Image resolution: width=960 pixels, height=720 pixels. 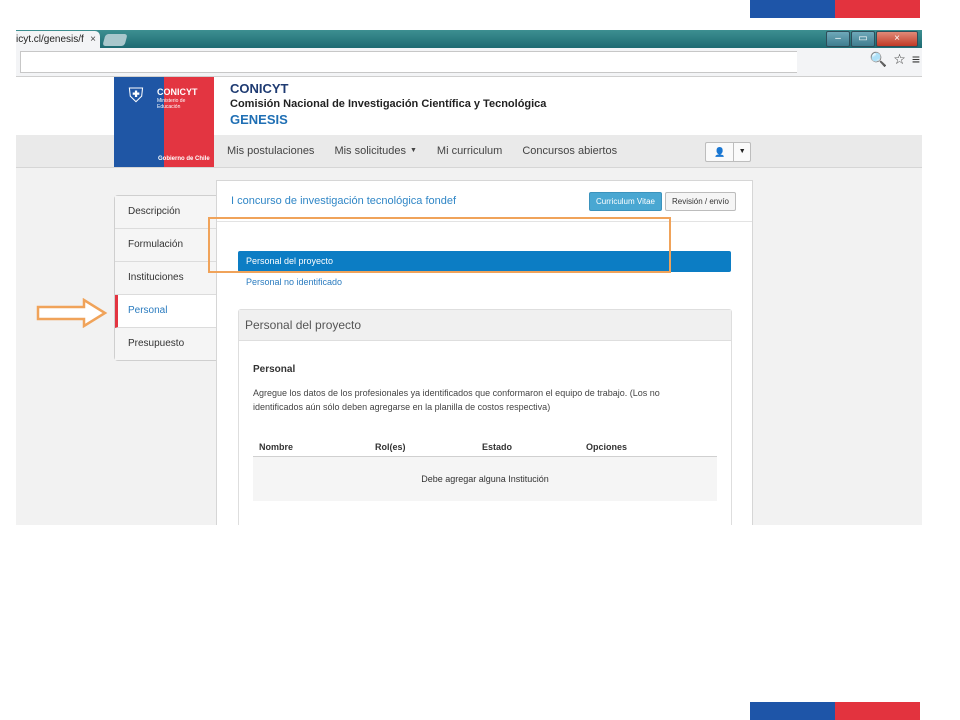 I want to click on column-header-opciones: Opciones, so click(x=607, y=447).